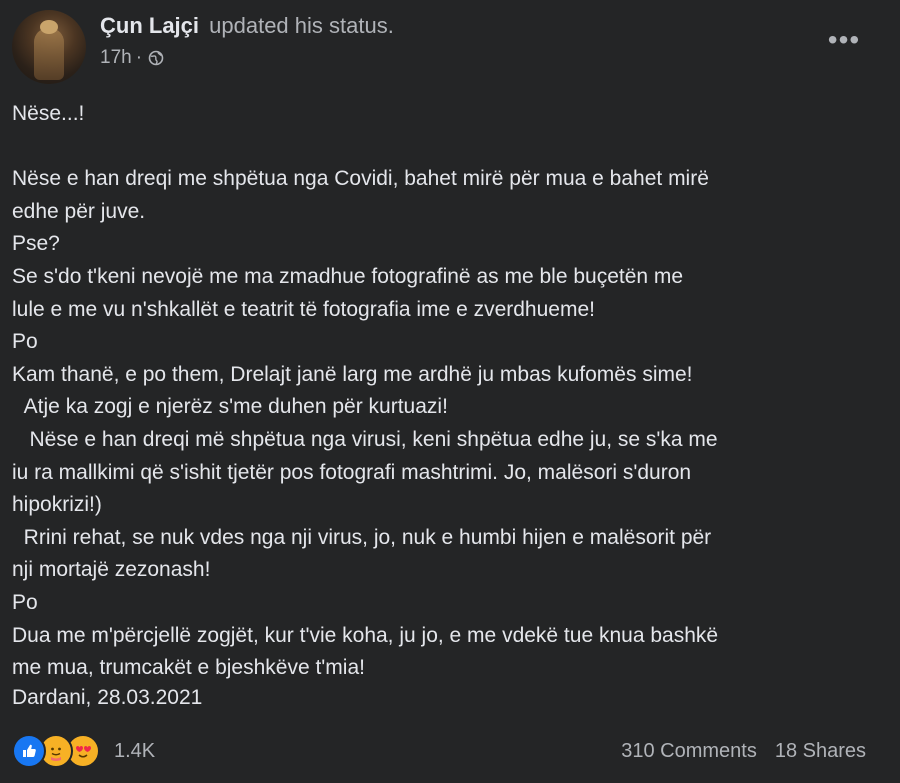  Describe the element at coordinates (156, 58) in the screenshot. I see `public-globe-icon` at that location.